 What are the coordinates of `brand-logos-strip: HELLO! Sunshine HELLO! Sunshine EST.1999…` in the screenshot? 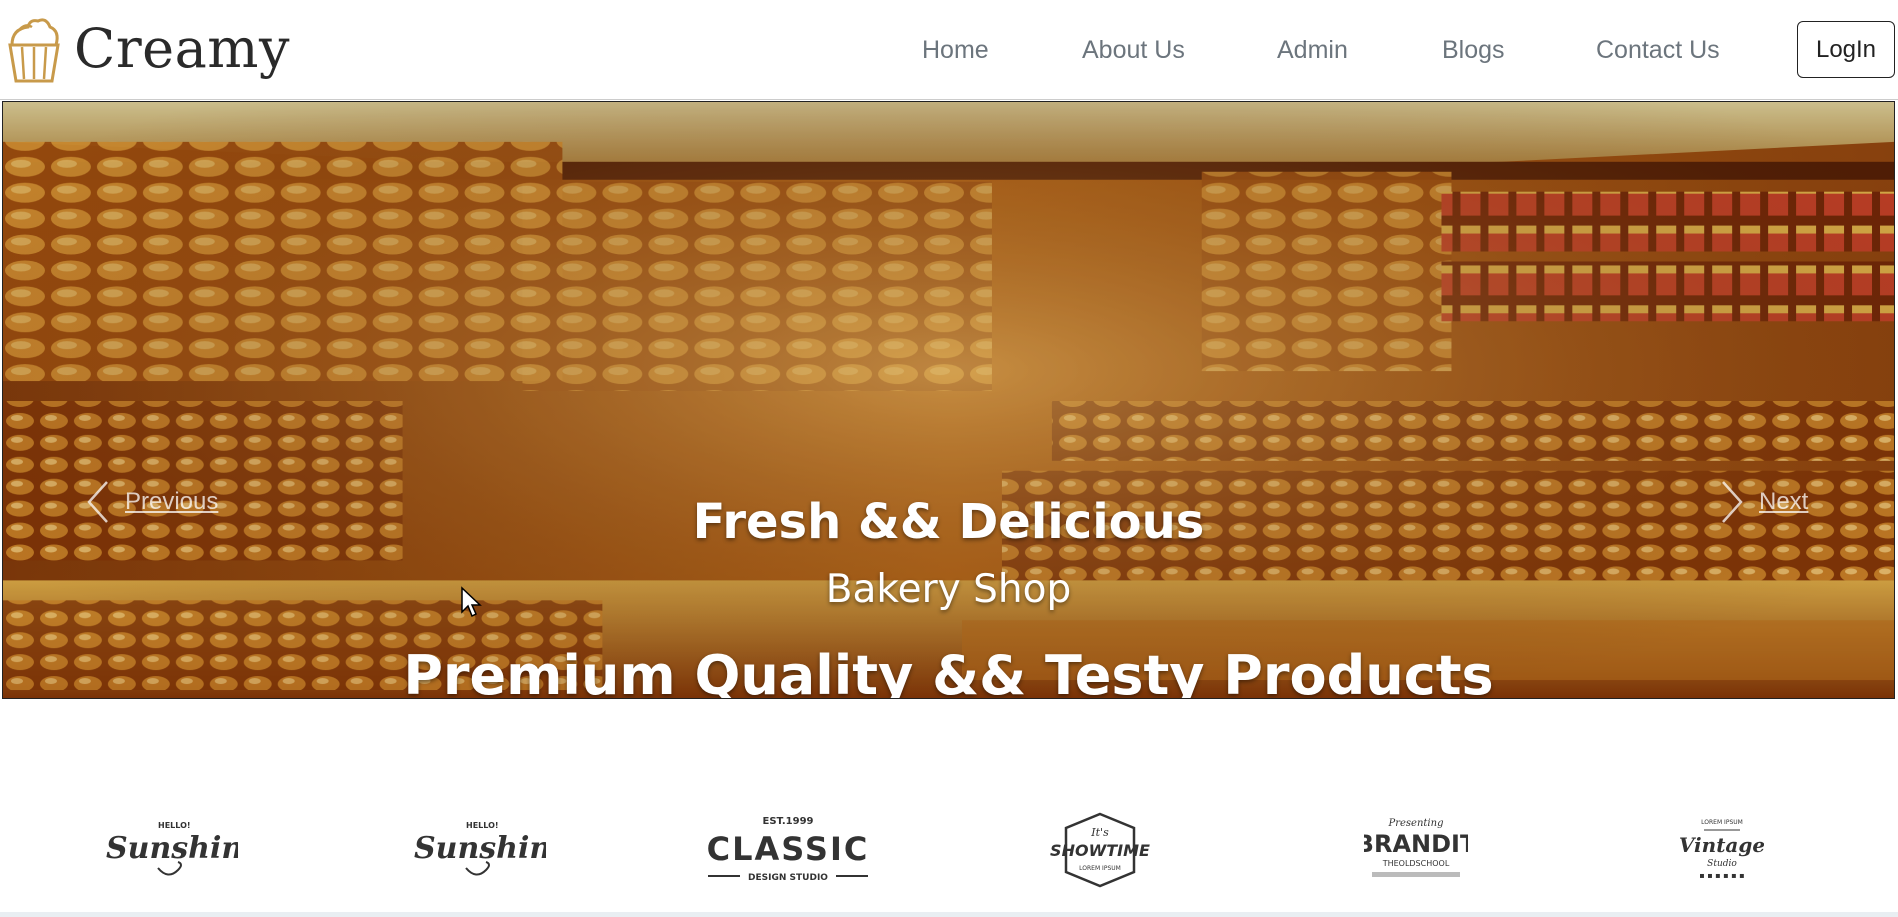 It's located at (949, 855).